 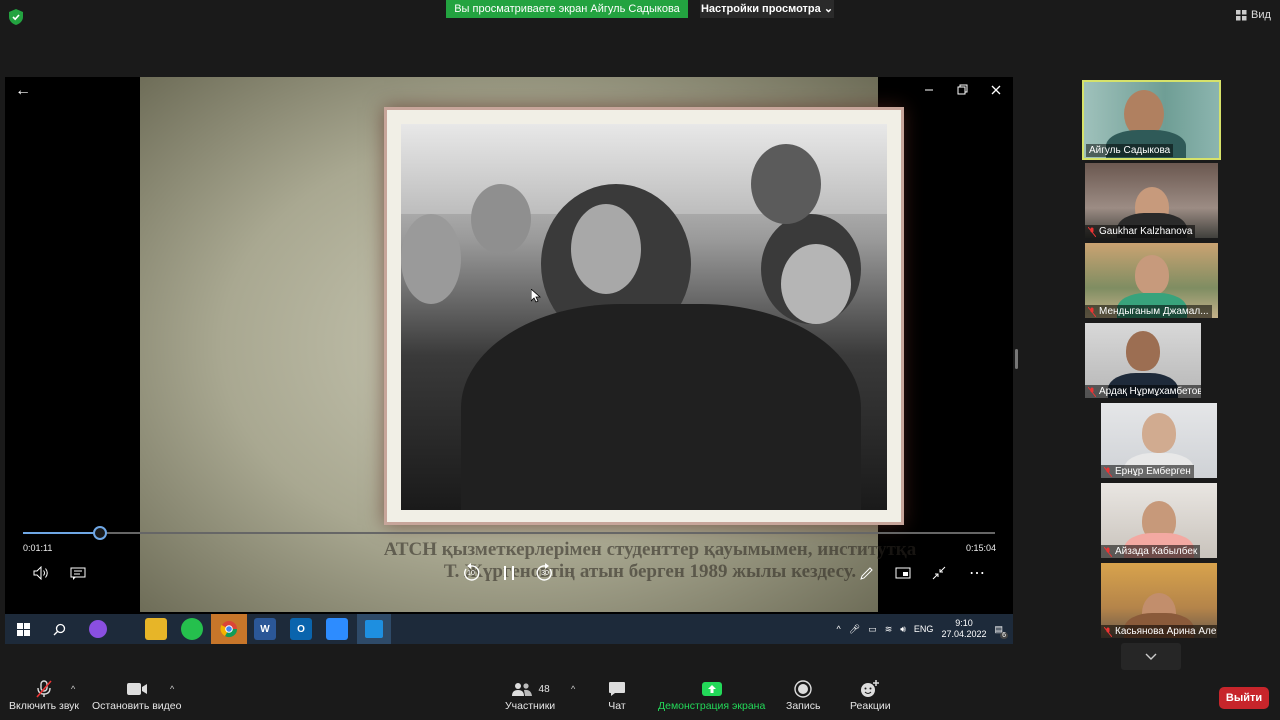 I want to click on participant-name-bar: Ардақ Нұрмұхамбетов, so click(x=1143, y=391).